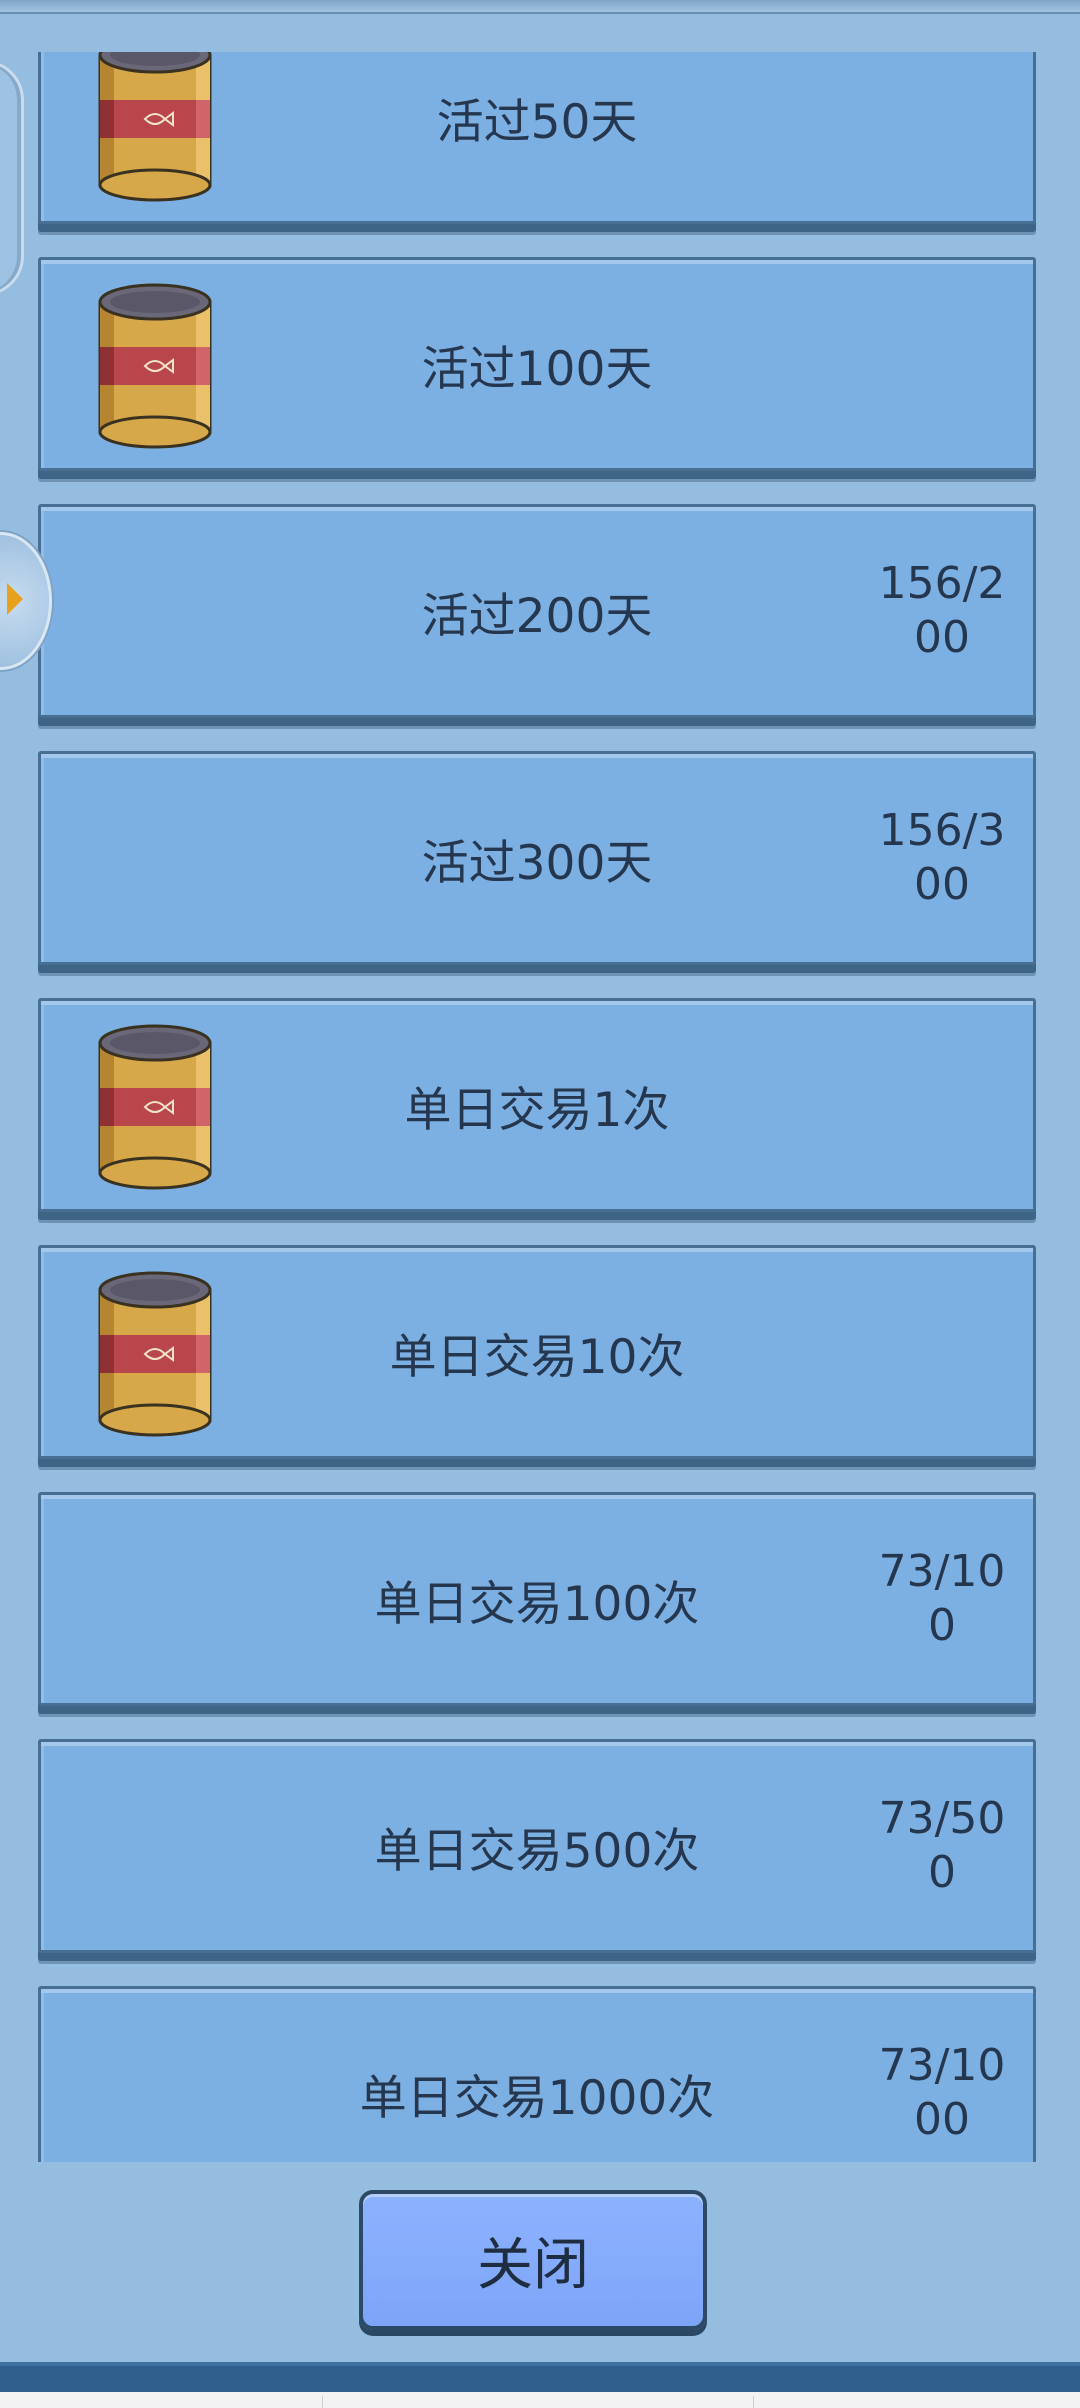 The width and height of the screenshot is (1080, 2408). I want to click on achievement-progress: 156/300, so click(942, 857).